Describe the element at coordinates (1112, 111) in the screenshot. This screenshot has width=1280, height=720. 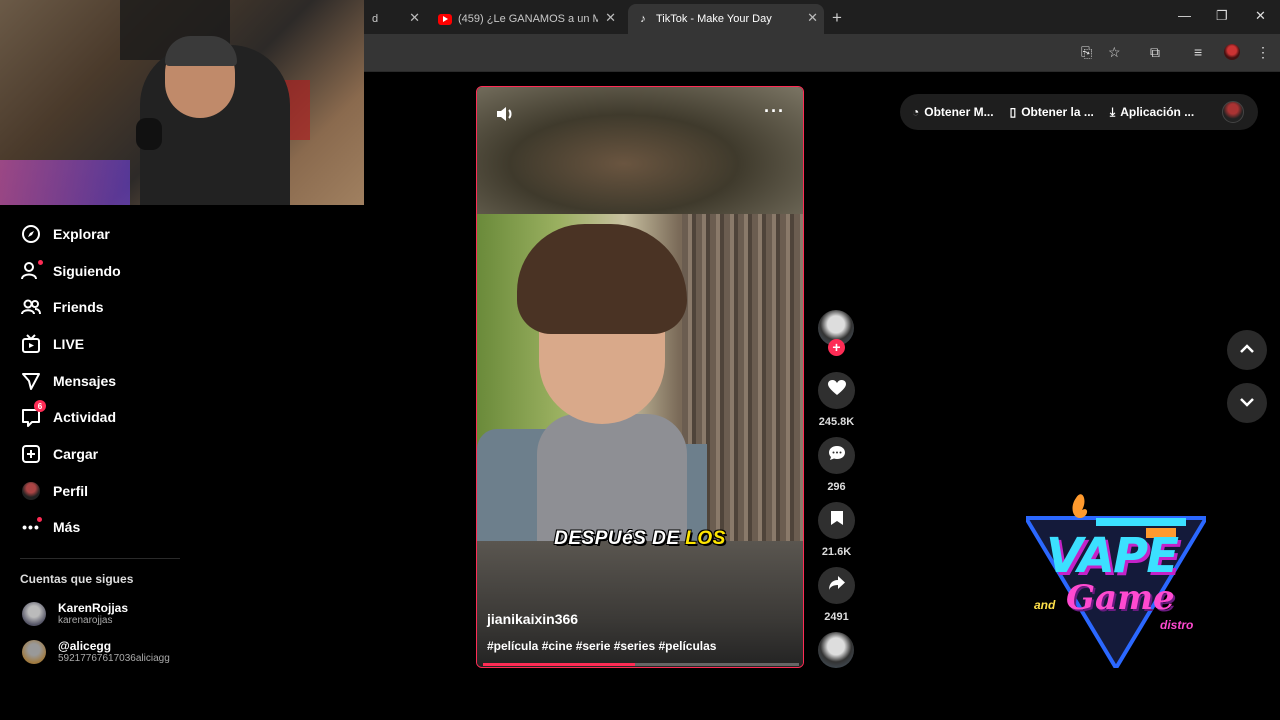
I see `download-icon: ⤓` at that location.